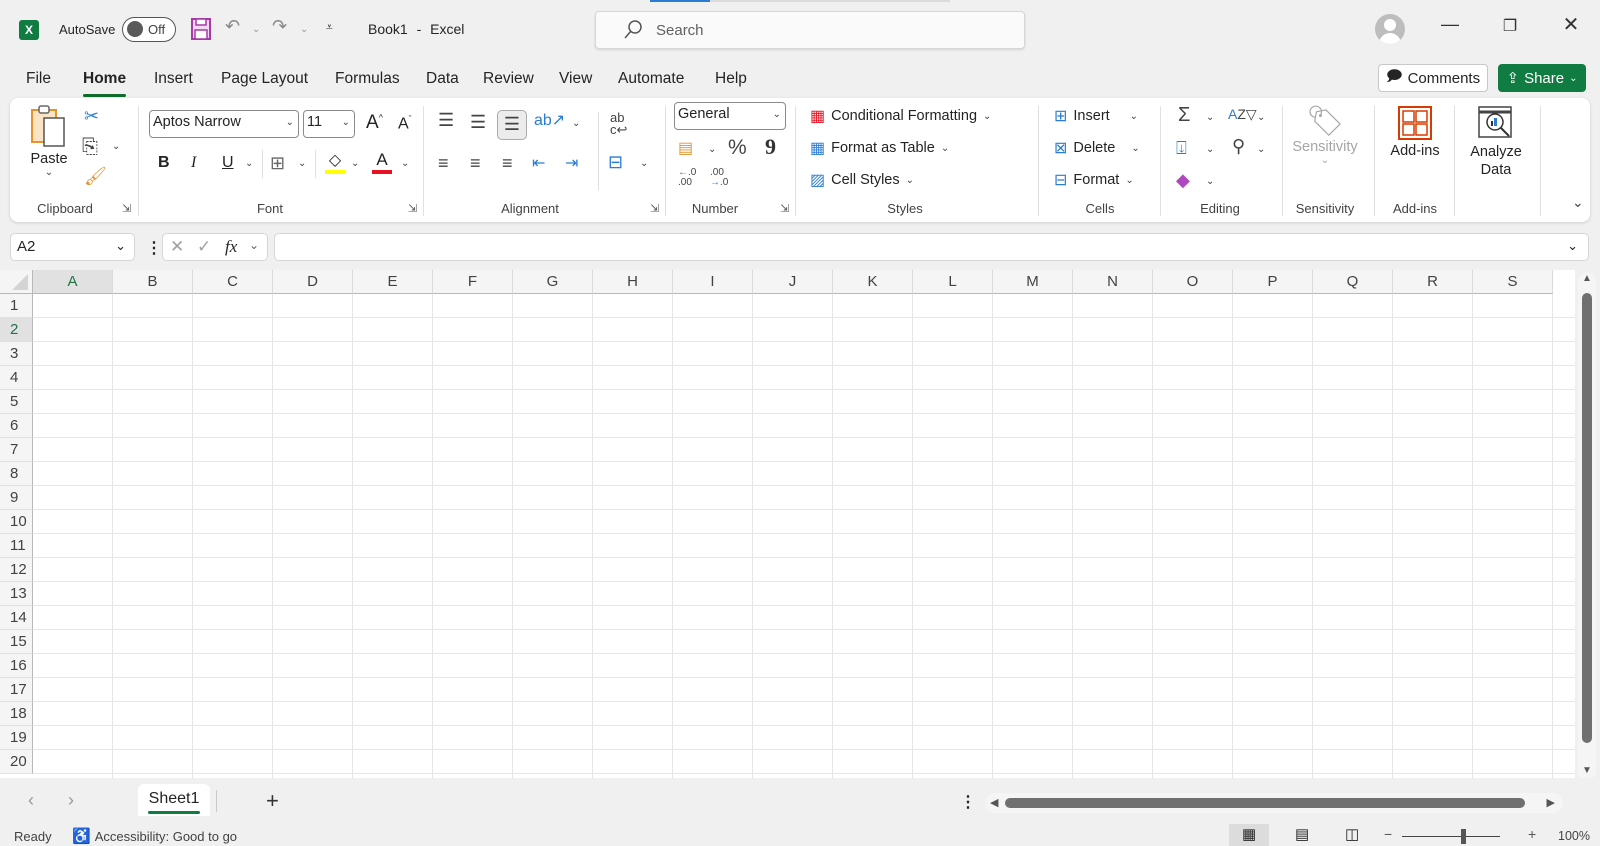  I want to click on number-launcher-icon: ⇲, so click(784, 208).